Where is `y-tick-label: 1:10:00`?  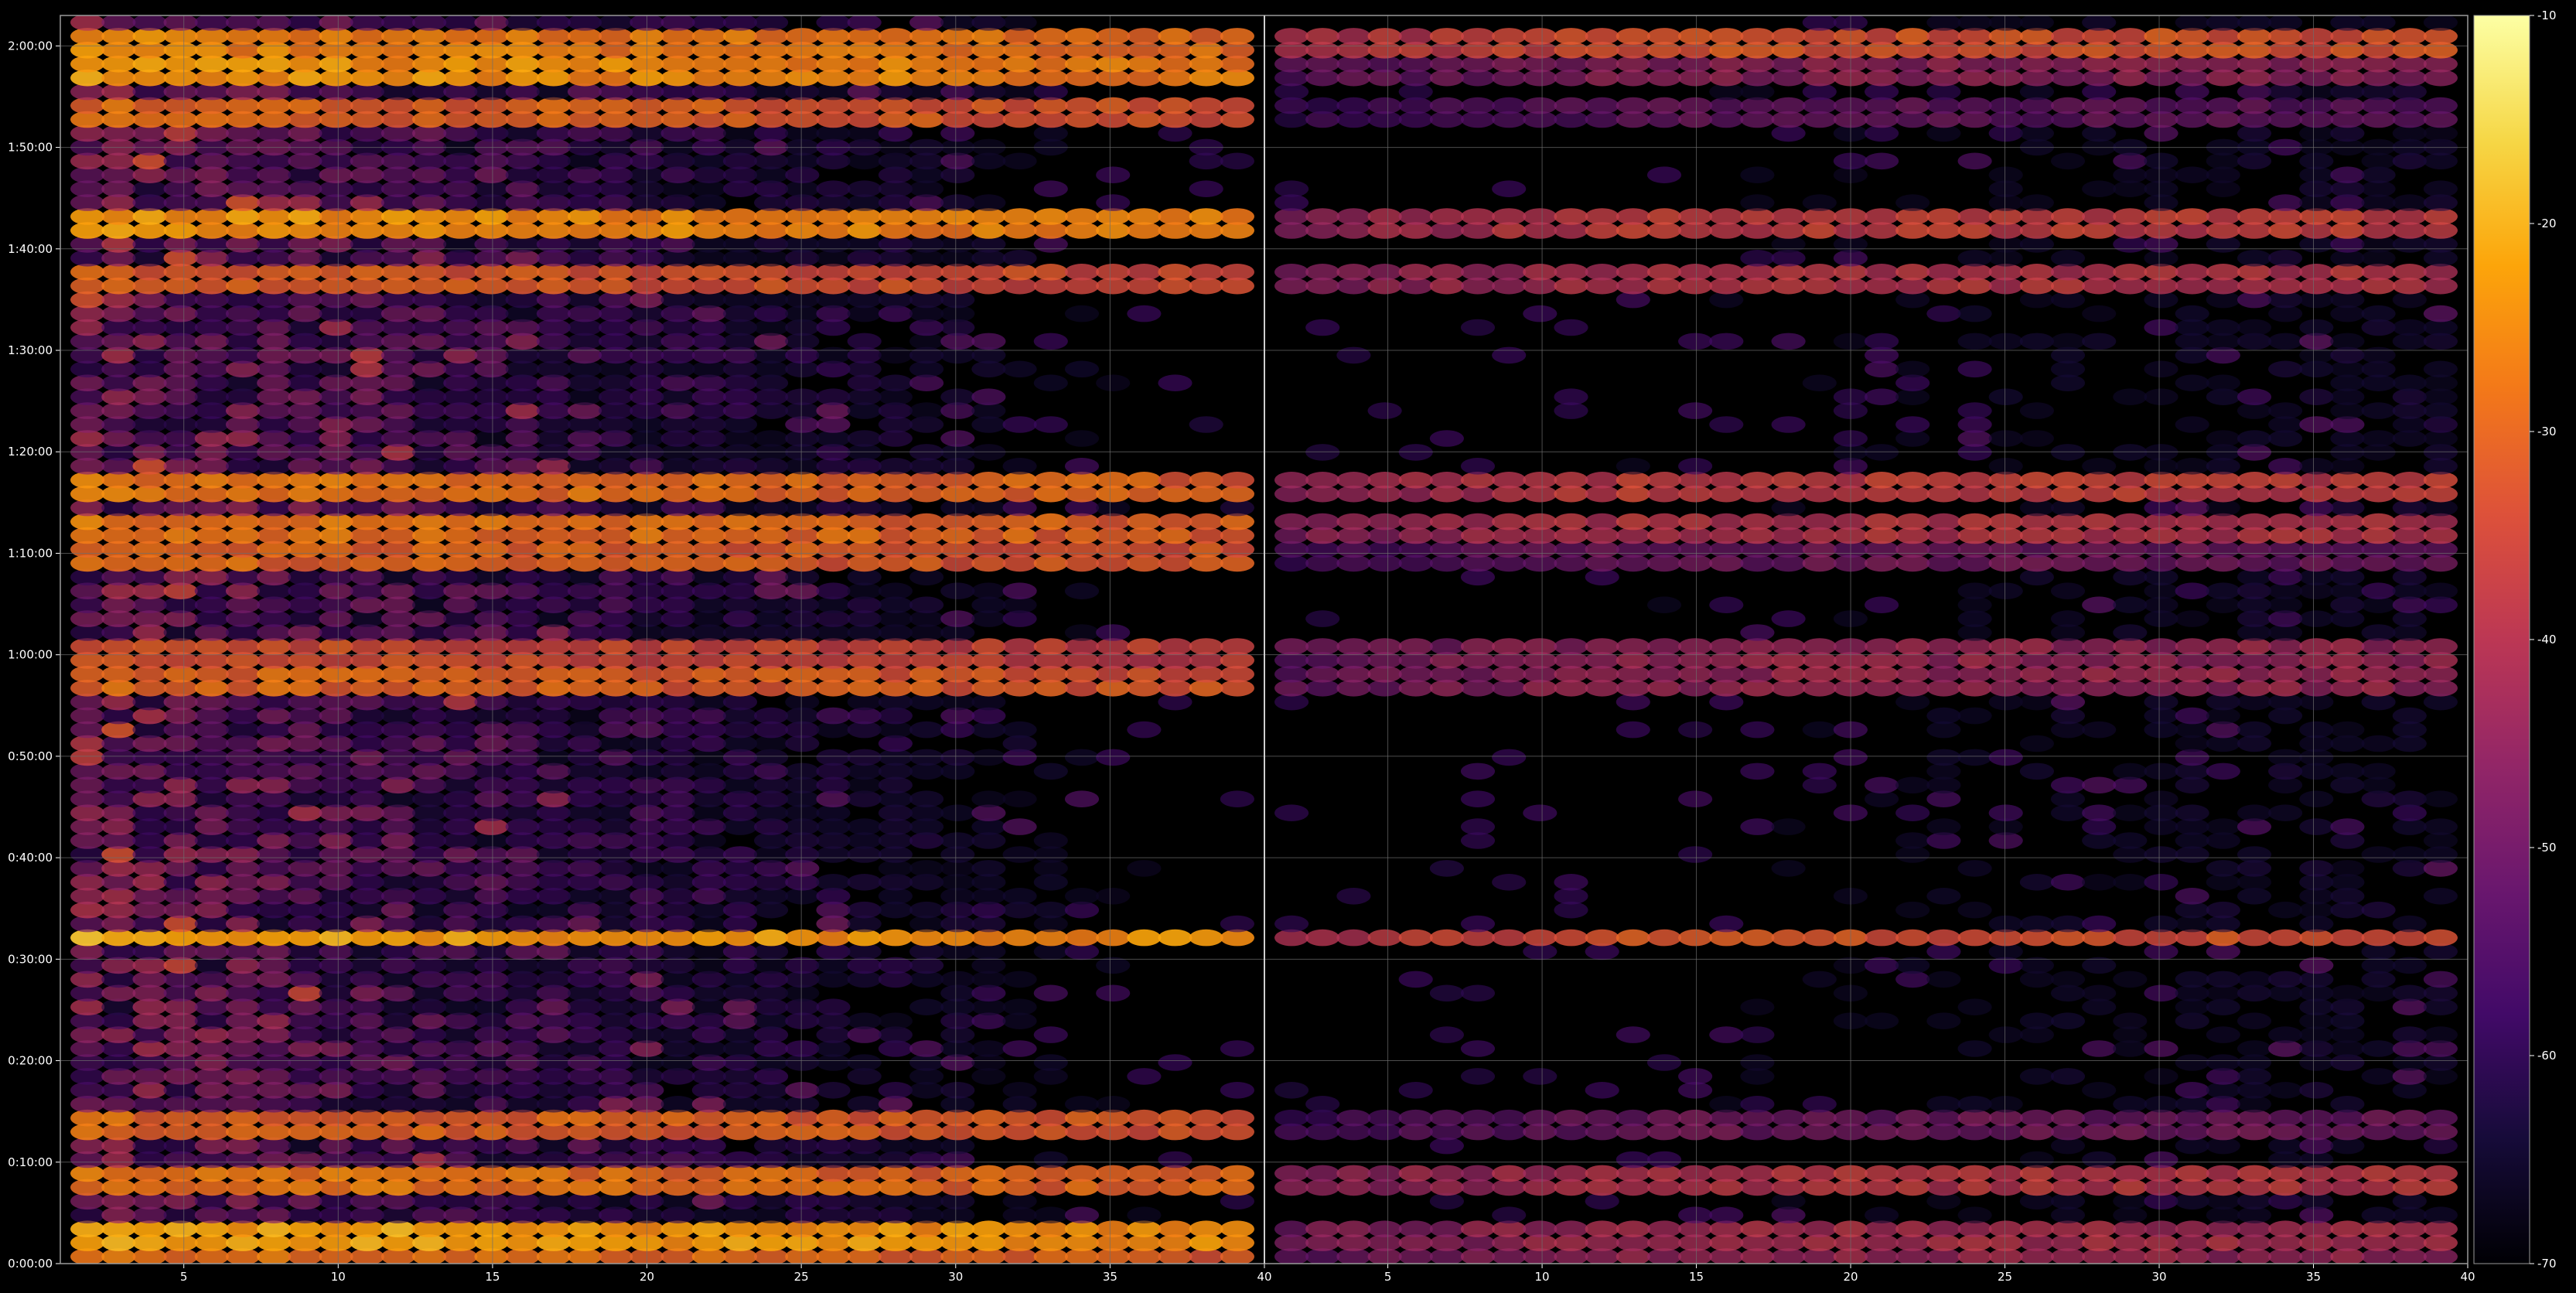 y-tick-label: 1:10:00 is located at coordinates (31, 553).